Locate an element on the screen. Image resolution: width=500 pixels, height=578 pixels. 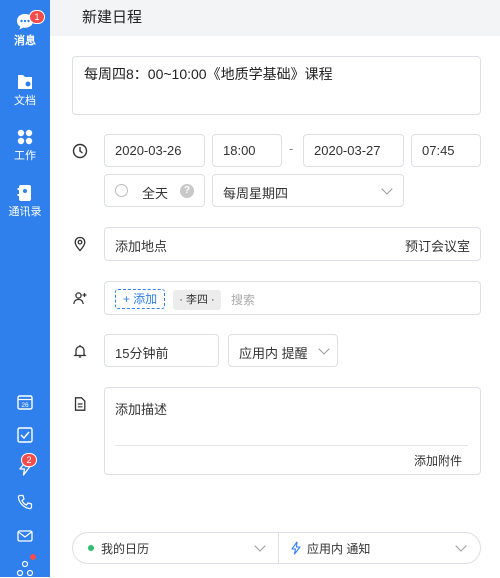
add-person-icon is located at coordinates (80, 298).